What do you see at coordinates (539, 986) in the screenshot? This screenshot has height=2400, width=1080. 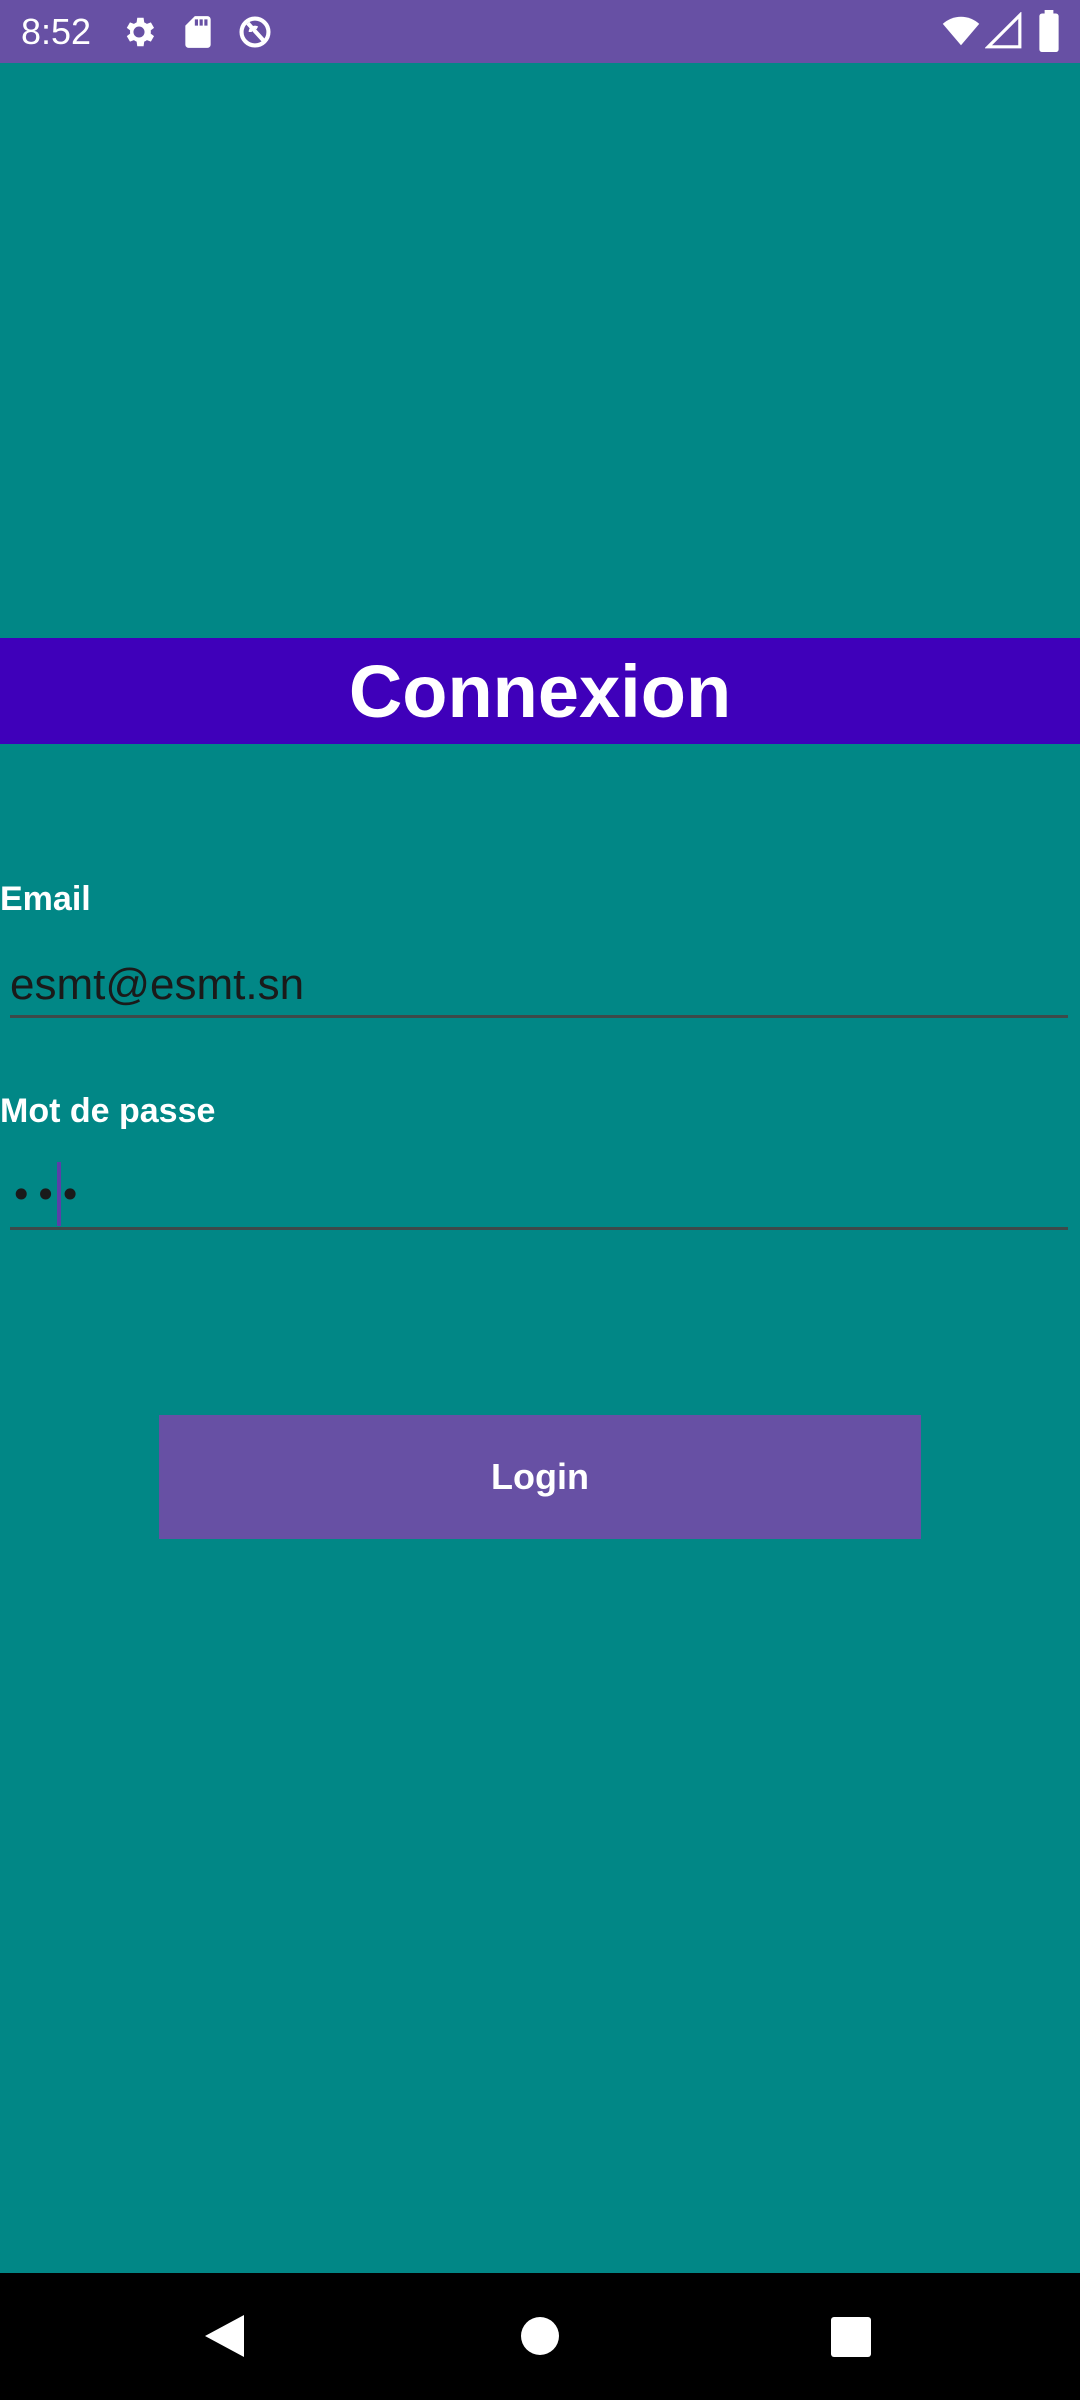 I see `email-field` at bounding box center [539, 986].